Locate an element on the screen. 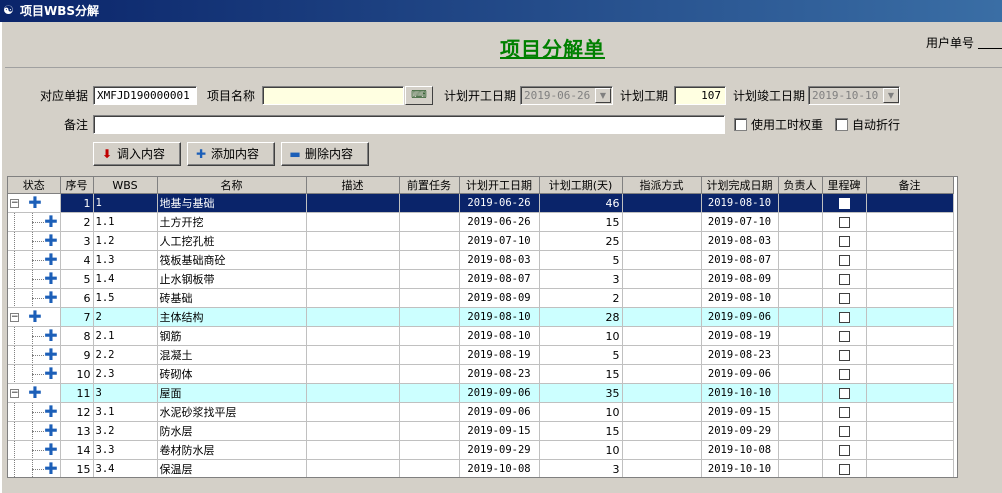 Image resolution: width=1002 pixels, height=493 pixels. table-row: ✚ 2 1.1 土方开挖 2019-06-26 15 2019-07-10 is located at coordinates (481, 222).